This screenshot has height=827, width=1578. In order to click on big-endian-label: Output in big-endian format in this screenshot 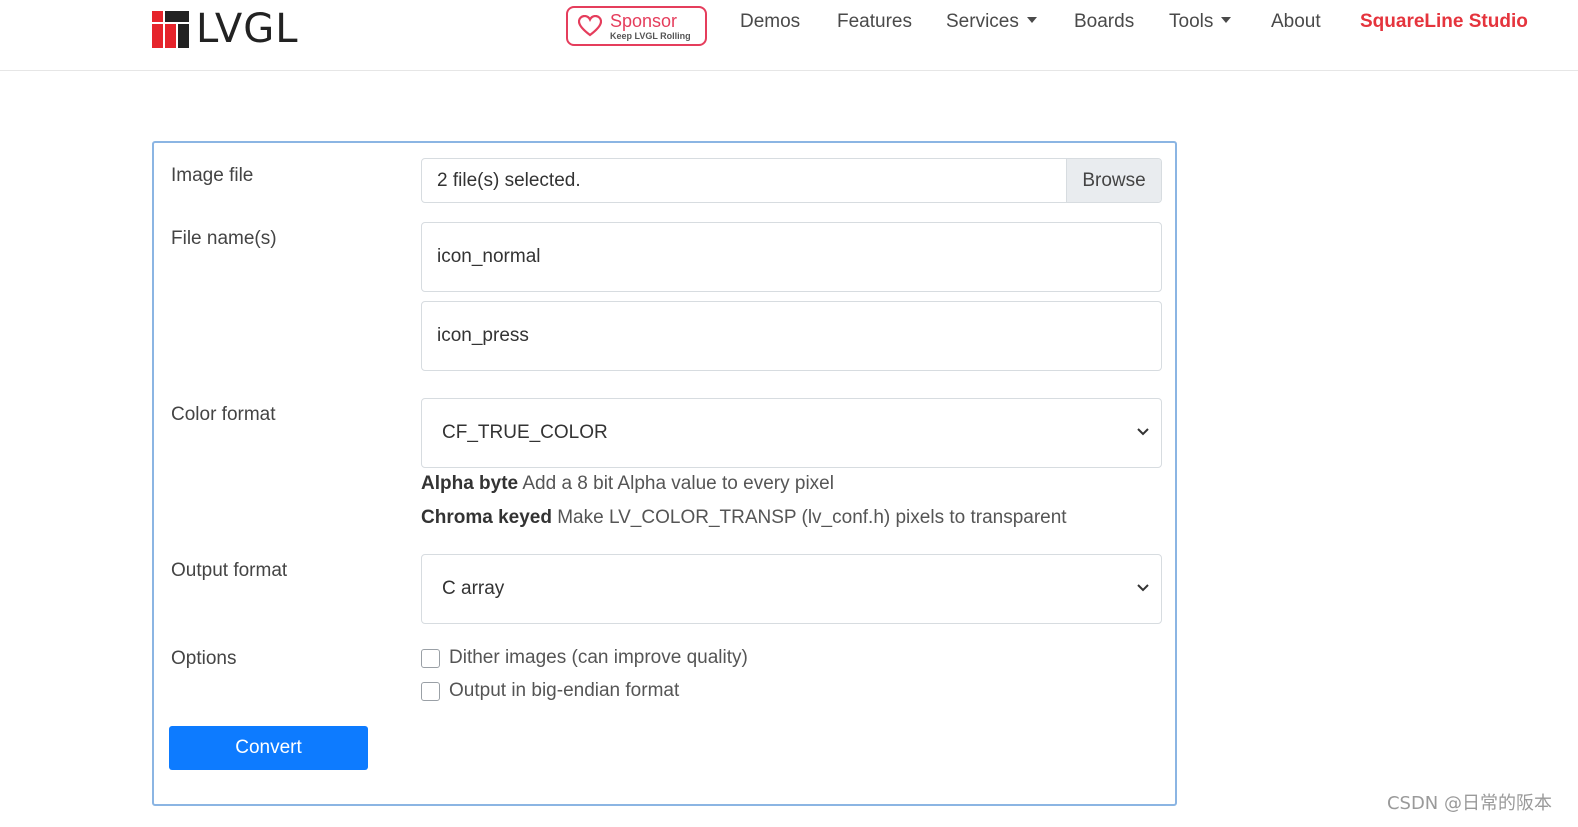, I will do `click(564, 690)`.